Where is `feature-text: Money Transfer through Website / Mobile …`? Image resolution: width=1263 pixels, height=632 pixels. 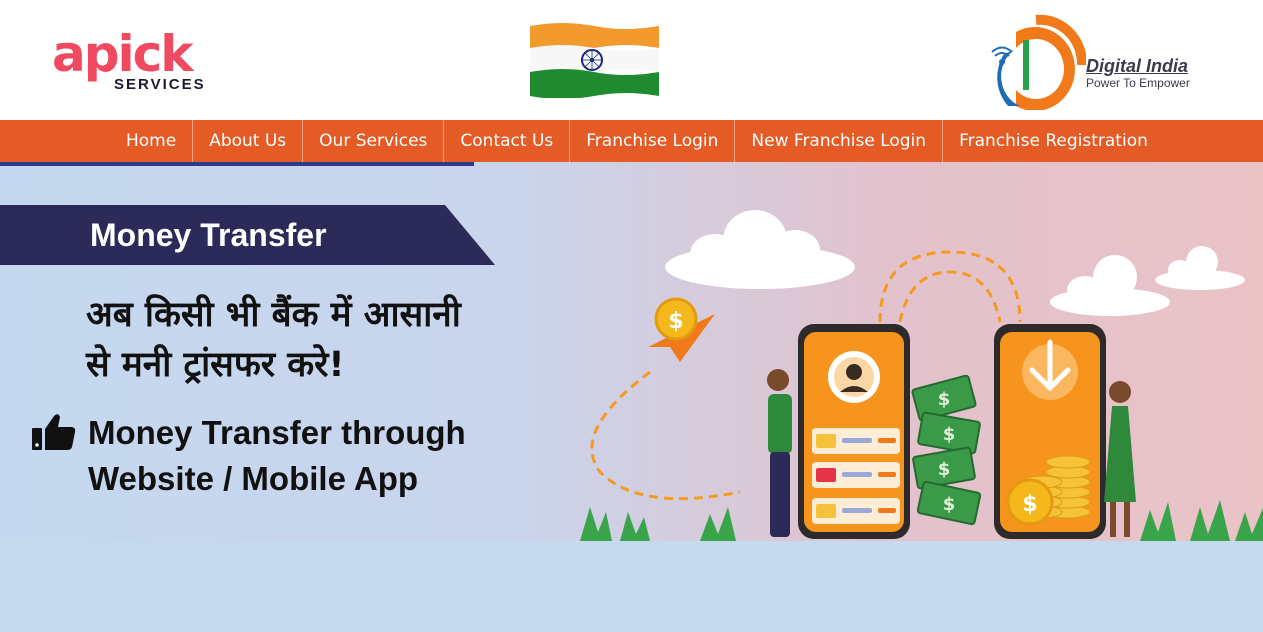
feature-text: Money Transfer through Website / Mobile … is located at coordinates (277, 456).